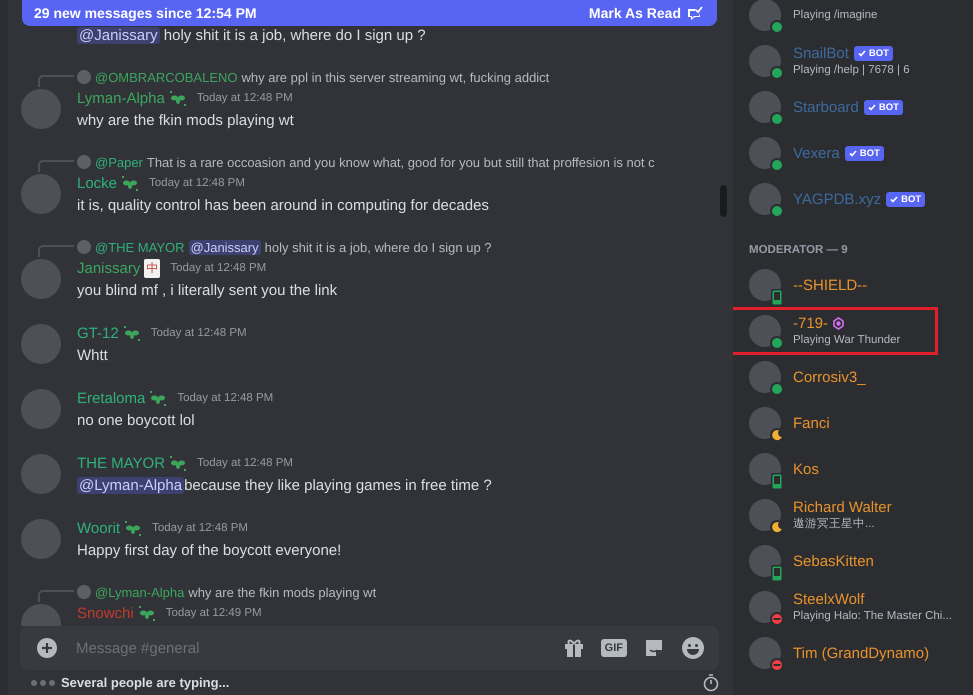 This screenshot has height=695, width=973. Describe the element at coordinates (806, 469) in the screenshot. I see `member-name: Kos` at that location.